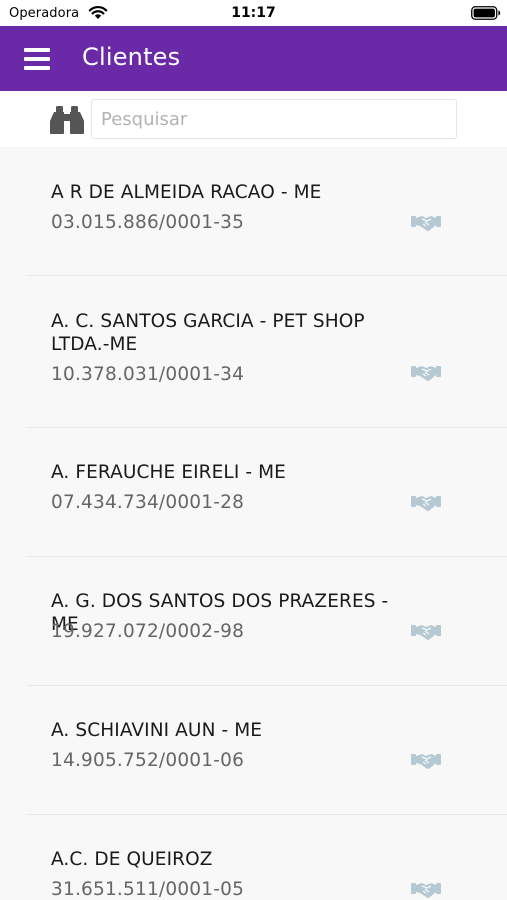 This screenshot has height=900, width=507. I want to click on binoculars-icon, so click(67, 120).